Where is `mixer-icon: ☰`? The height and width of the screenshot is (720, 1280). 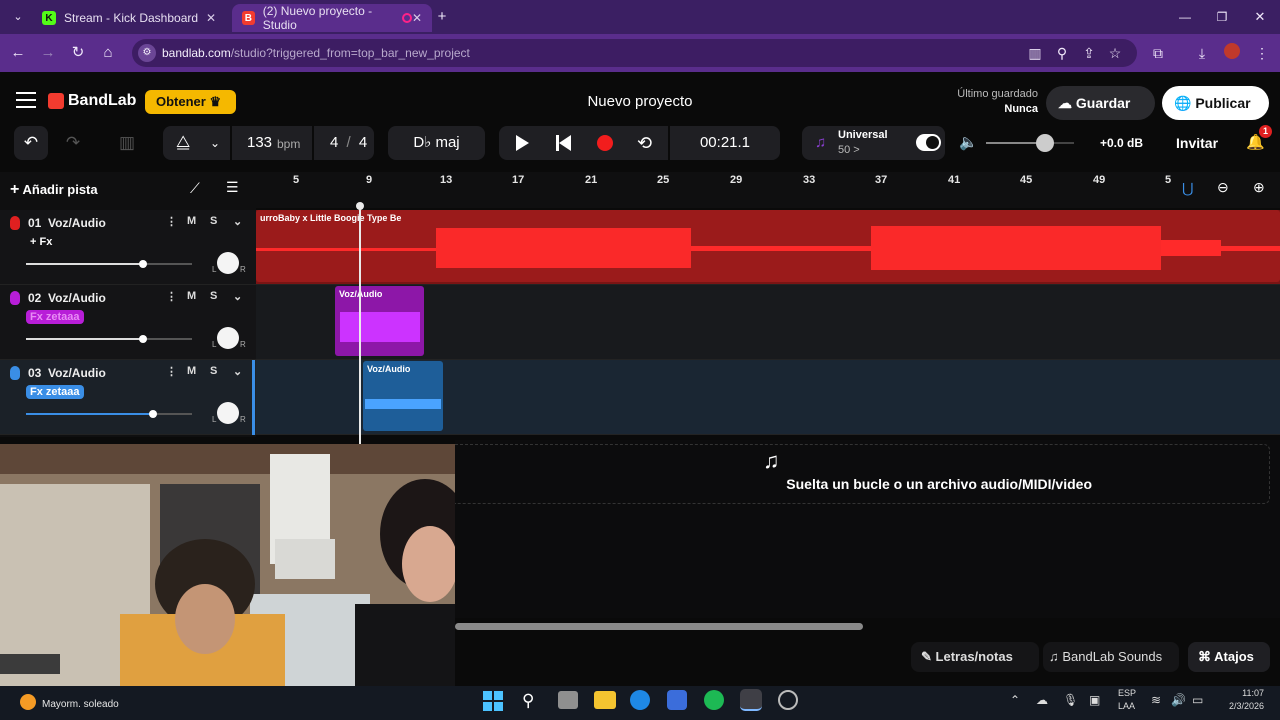
mixer-icon: ☰ is located at coordinates (232, 187).